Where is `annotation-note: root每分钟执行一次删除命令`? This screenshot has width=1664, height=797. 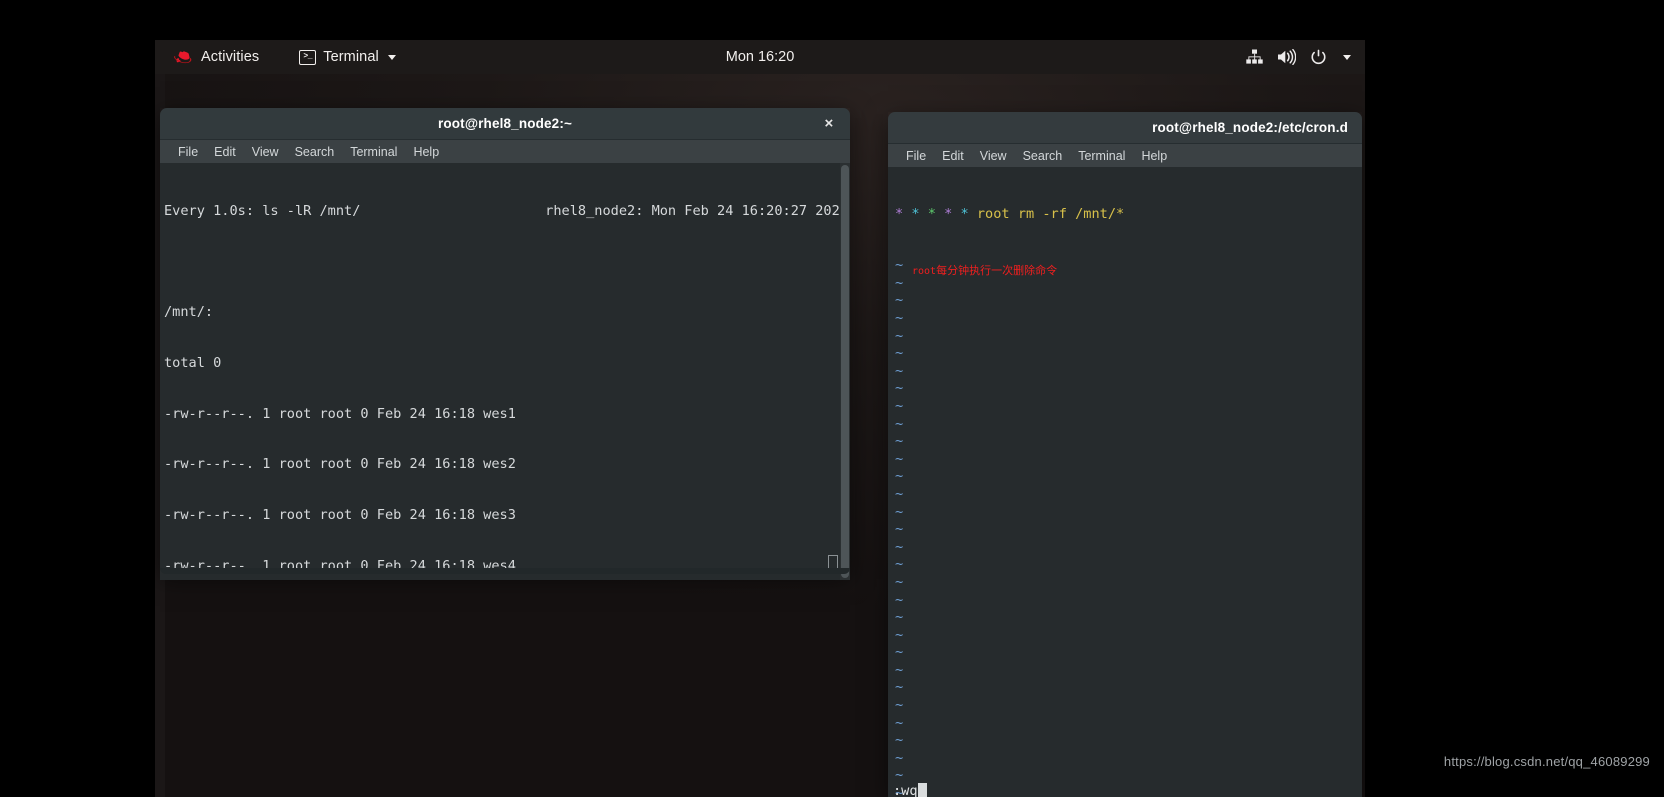
annotation-note: root每分钟执行一次删除命令 is located at coordinates (984, 272).